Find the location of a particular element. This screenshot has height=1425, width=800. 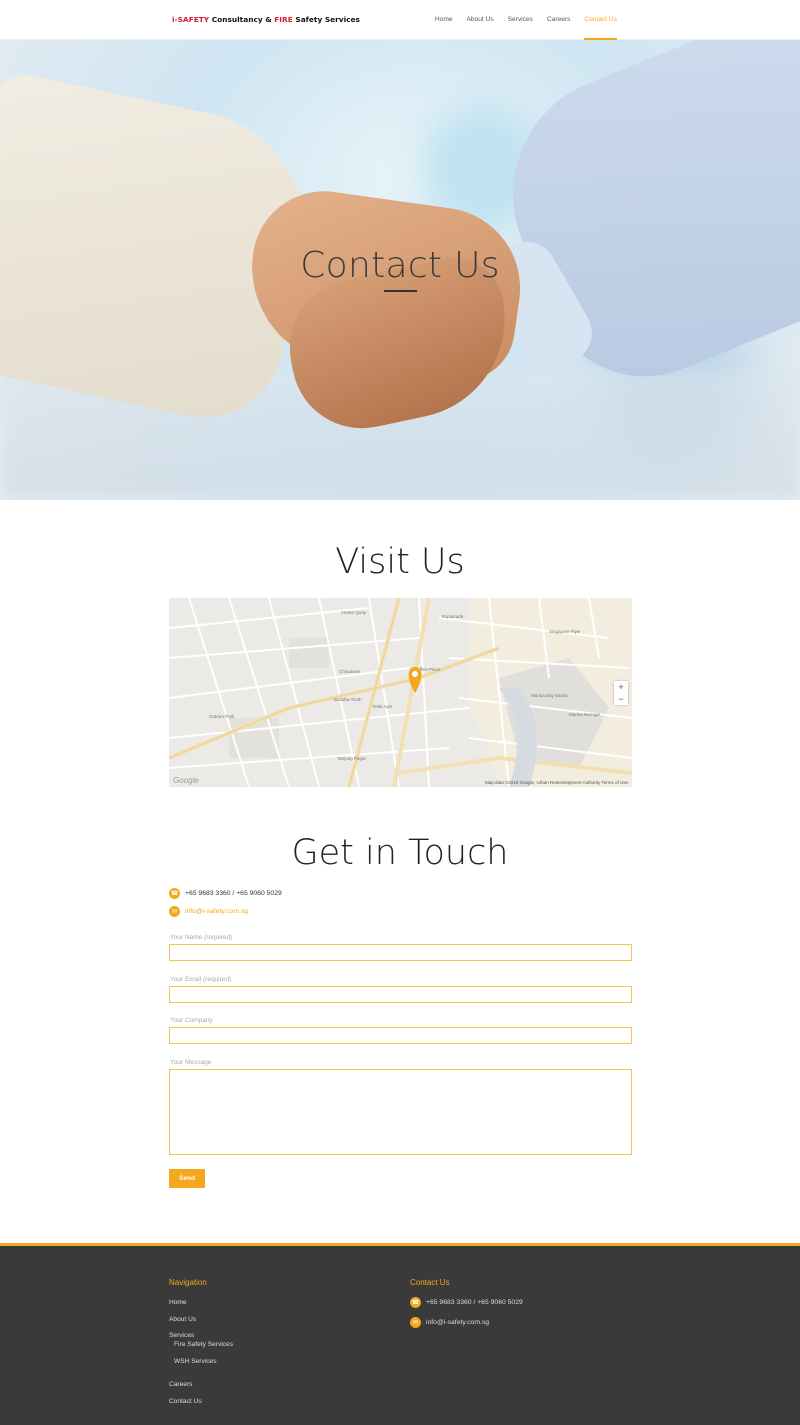

footer-navigation-title: Navigation is located at coordinates (188, 1282).